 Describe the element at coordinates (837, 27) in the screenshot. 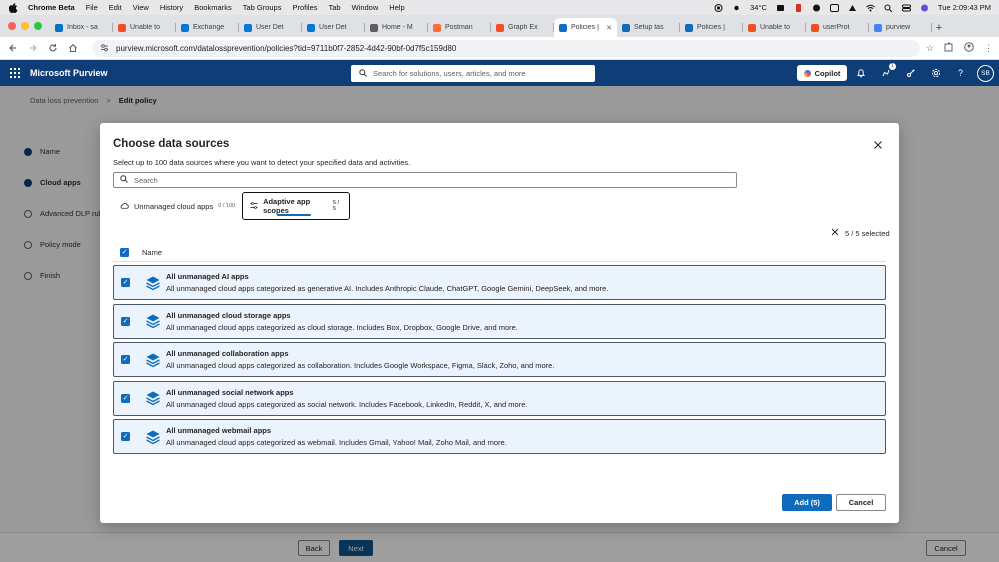

I see `browser-tab: userProt` at that location.